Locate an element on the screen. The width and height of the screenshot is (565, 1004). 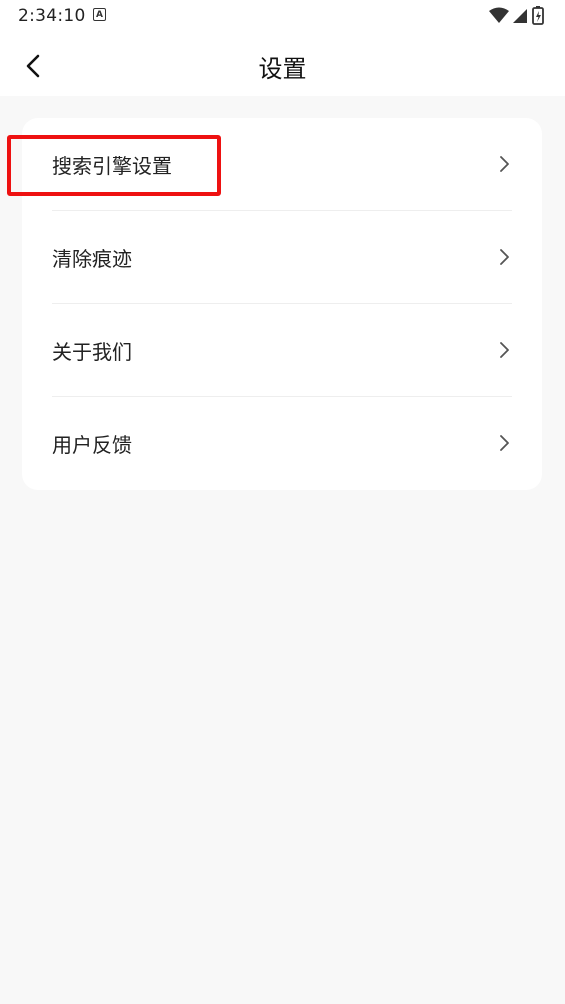
header: 设置 is located at coordinates (282, 65).